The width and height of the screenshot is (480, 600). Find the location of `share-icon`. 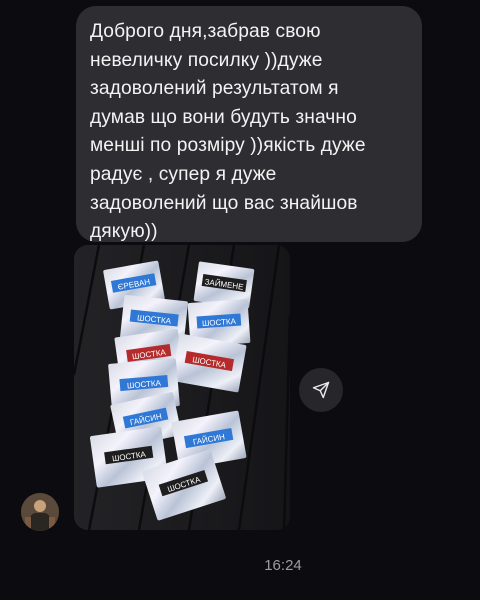

share-icon is located at coordinates (321, 390).